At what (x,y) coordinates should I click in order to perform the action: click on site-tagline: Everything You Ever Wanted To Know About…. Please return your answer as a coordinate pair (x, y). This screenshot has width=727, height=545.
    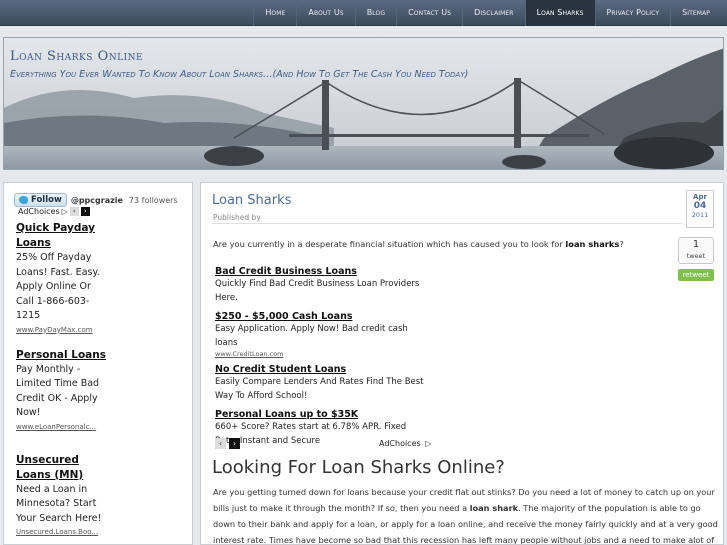
    Looking at the image, I should click on (239, 74).